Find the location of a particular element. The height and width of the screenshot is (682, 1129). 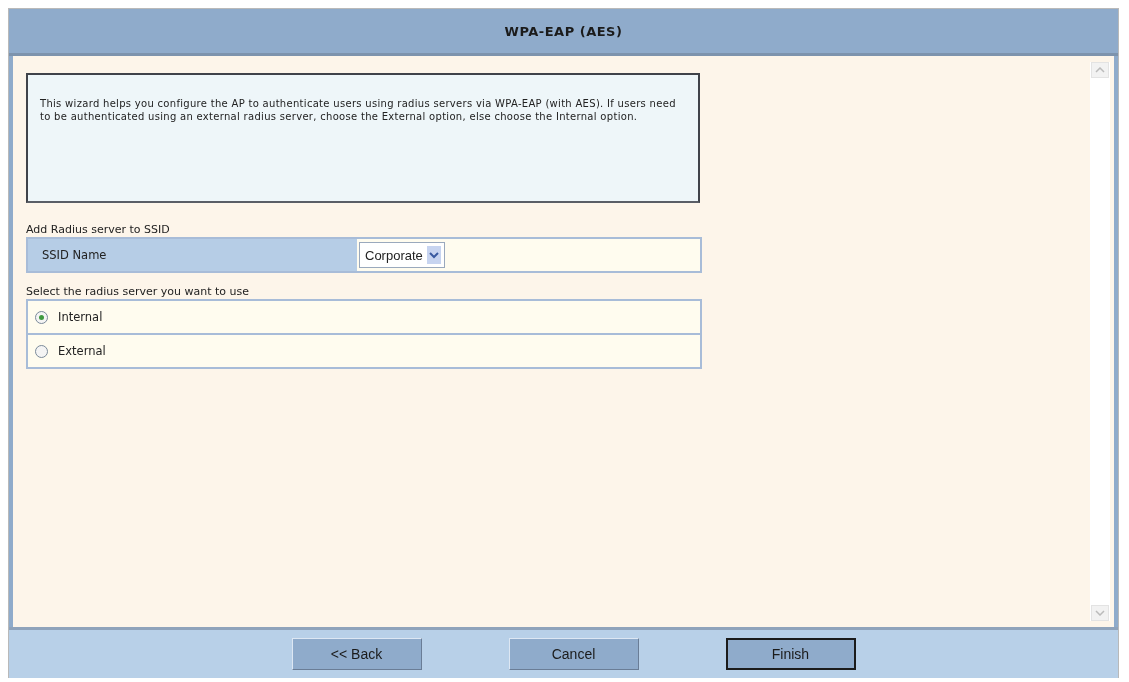

window-title: WPA-EAP (AES) is located at coordinates (563, 31).